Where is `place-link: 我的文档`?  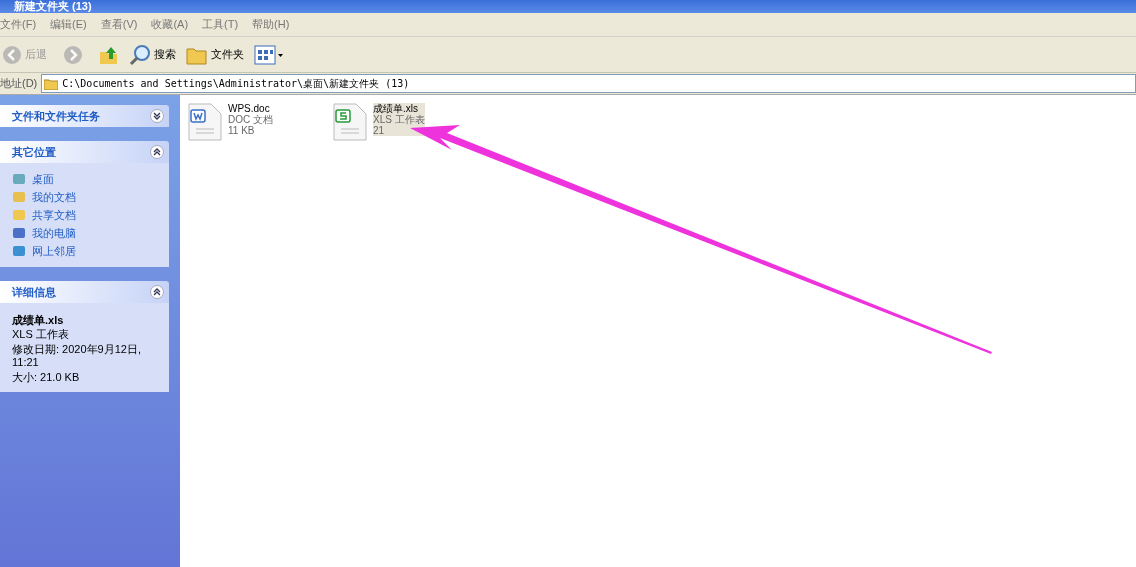 place-link: 我的文档 is located at coordinates (54, 197).